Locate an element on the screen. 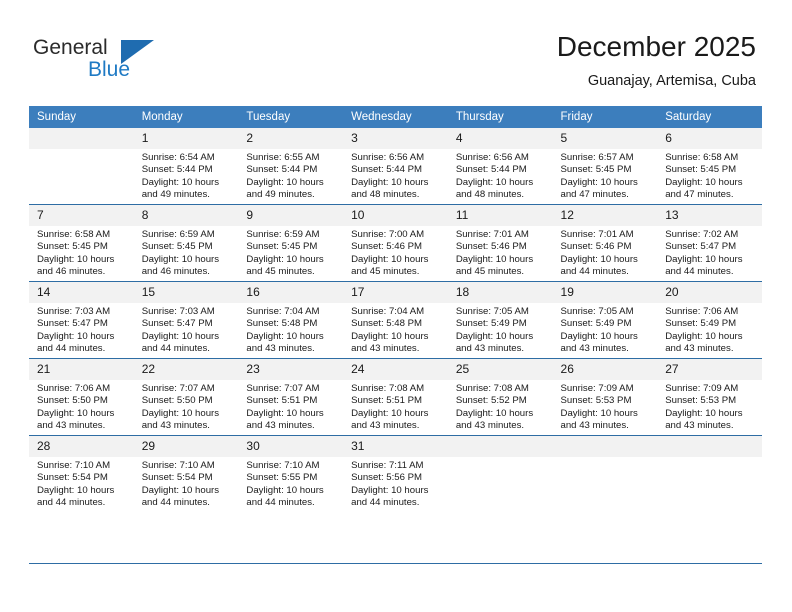  sunrise-text: Sunrise: 7:08 AM is located at coordinates (492, 388).